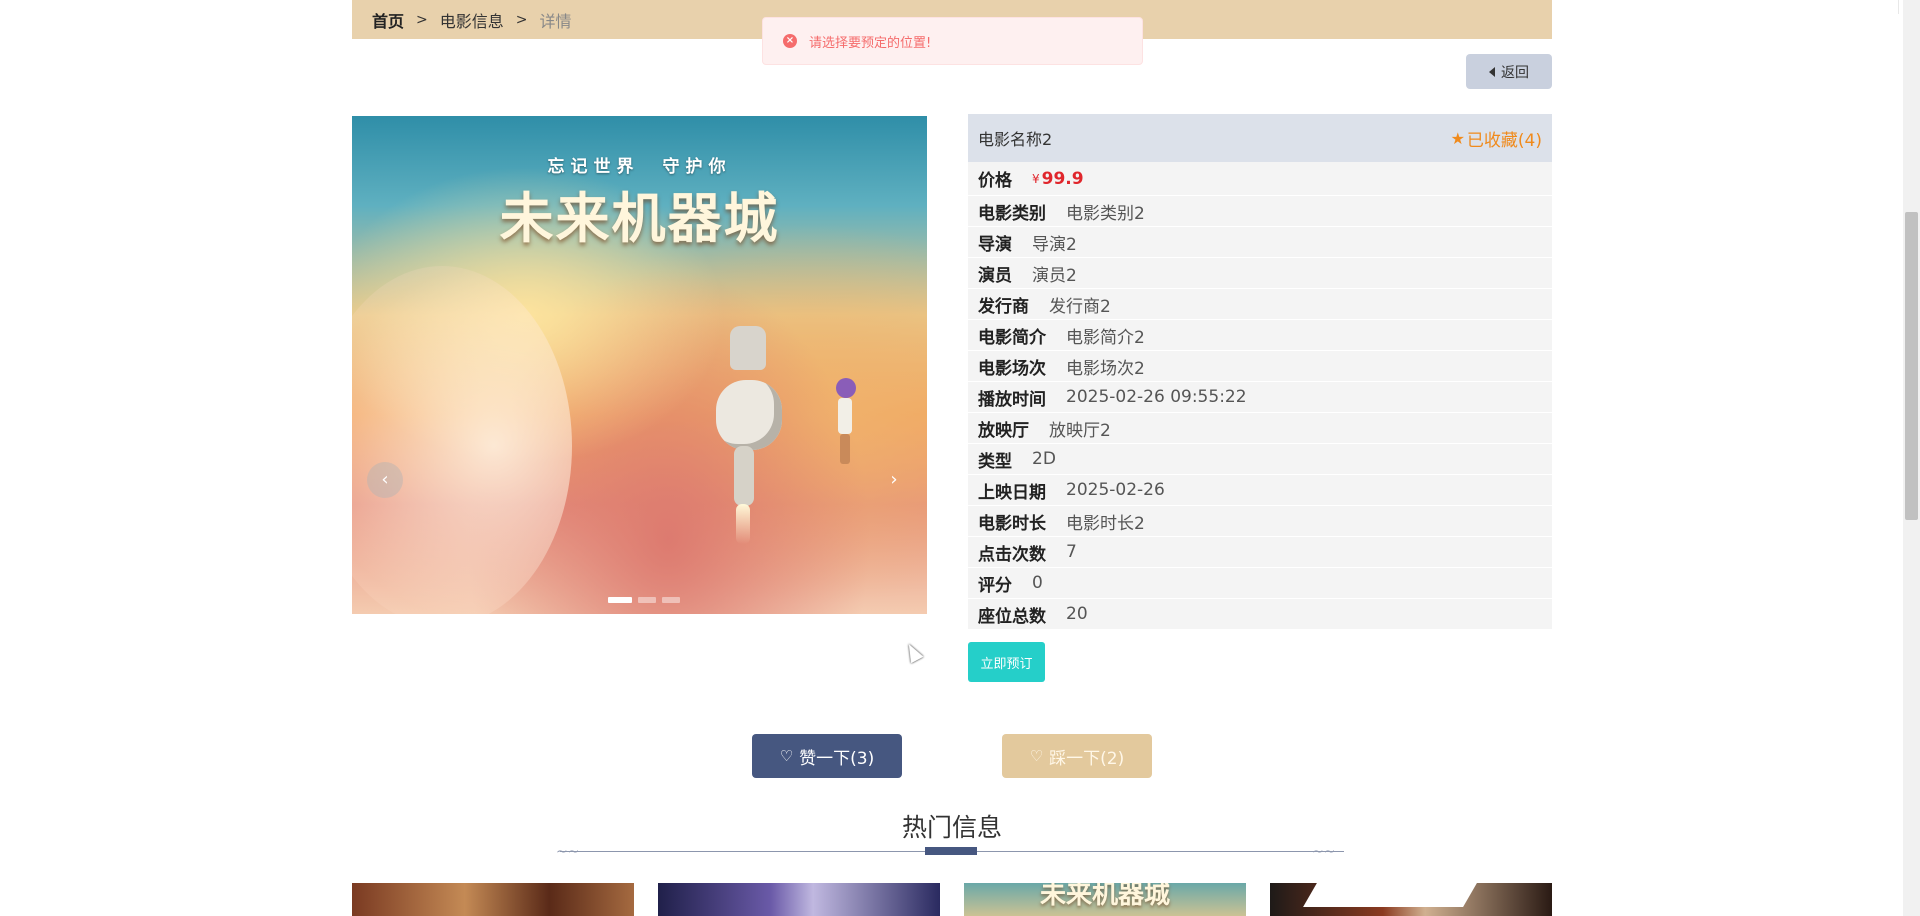 Image resolution: width=1920 pixels, height=916 pixels. I want to click on carousel-indicators, so click(644, 600).